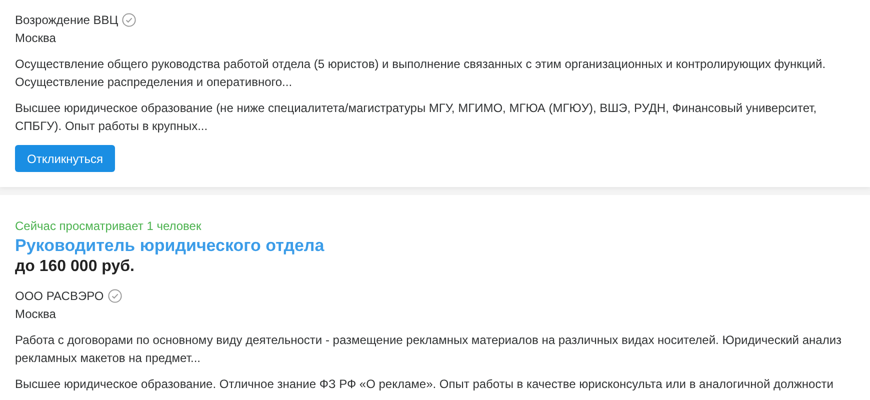 Image resolution: width=870 pixels, height=400 pixels. Describe the element at coordinates (108, 226) in the screenshot. I see `viewers-text: Сейчас просматривает 1 человек` at that location.